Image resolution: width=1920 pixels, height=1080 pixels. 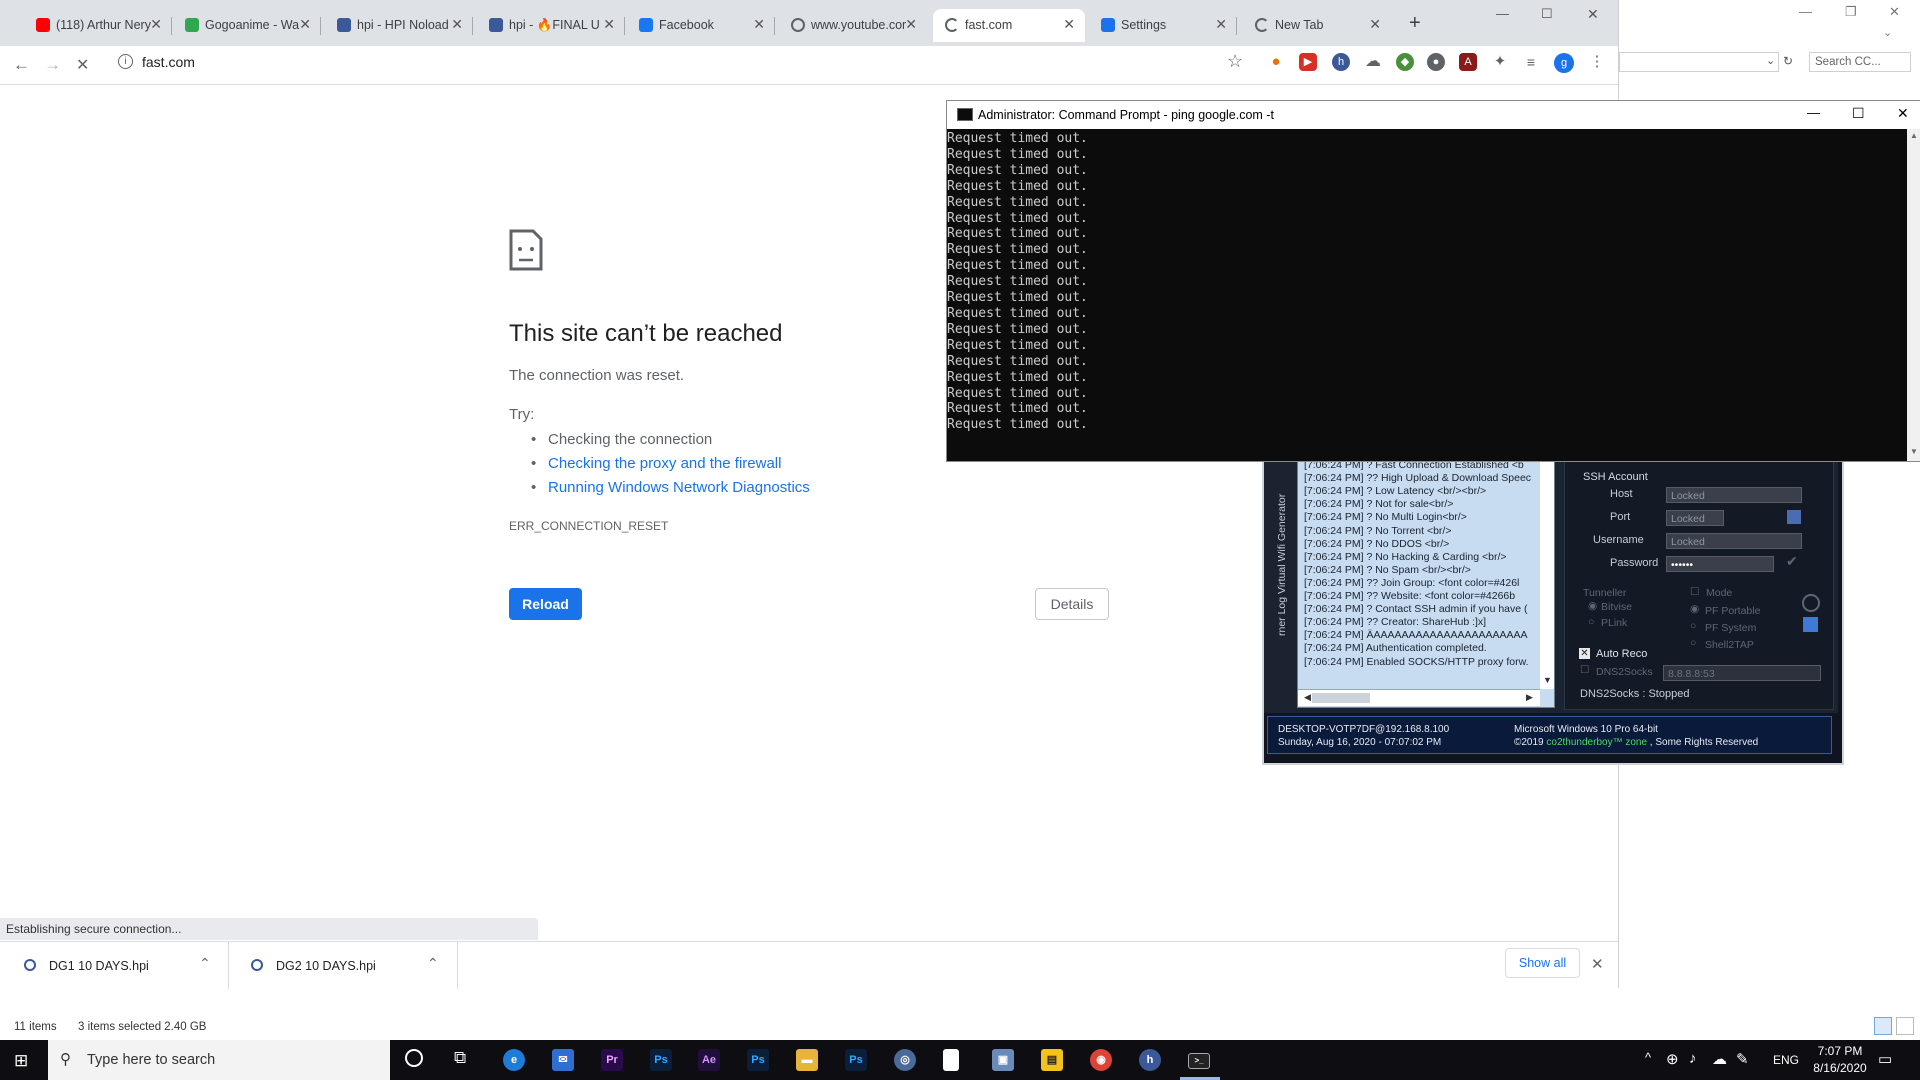 What do you see at coordinates (343, 965) in the screenshot?
I see `download-item: DG2 10 DAYS.hpi ⌃` at bounding box center [343, 965].